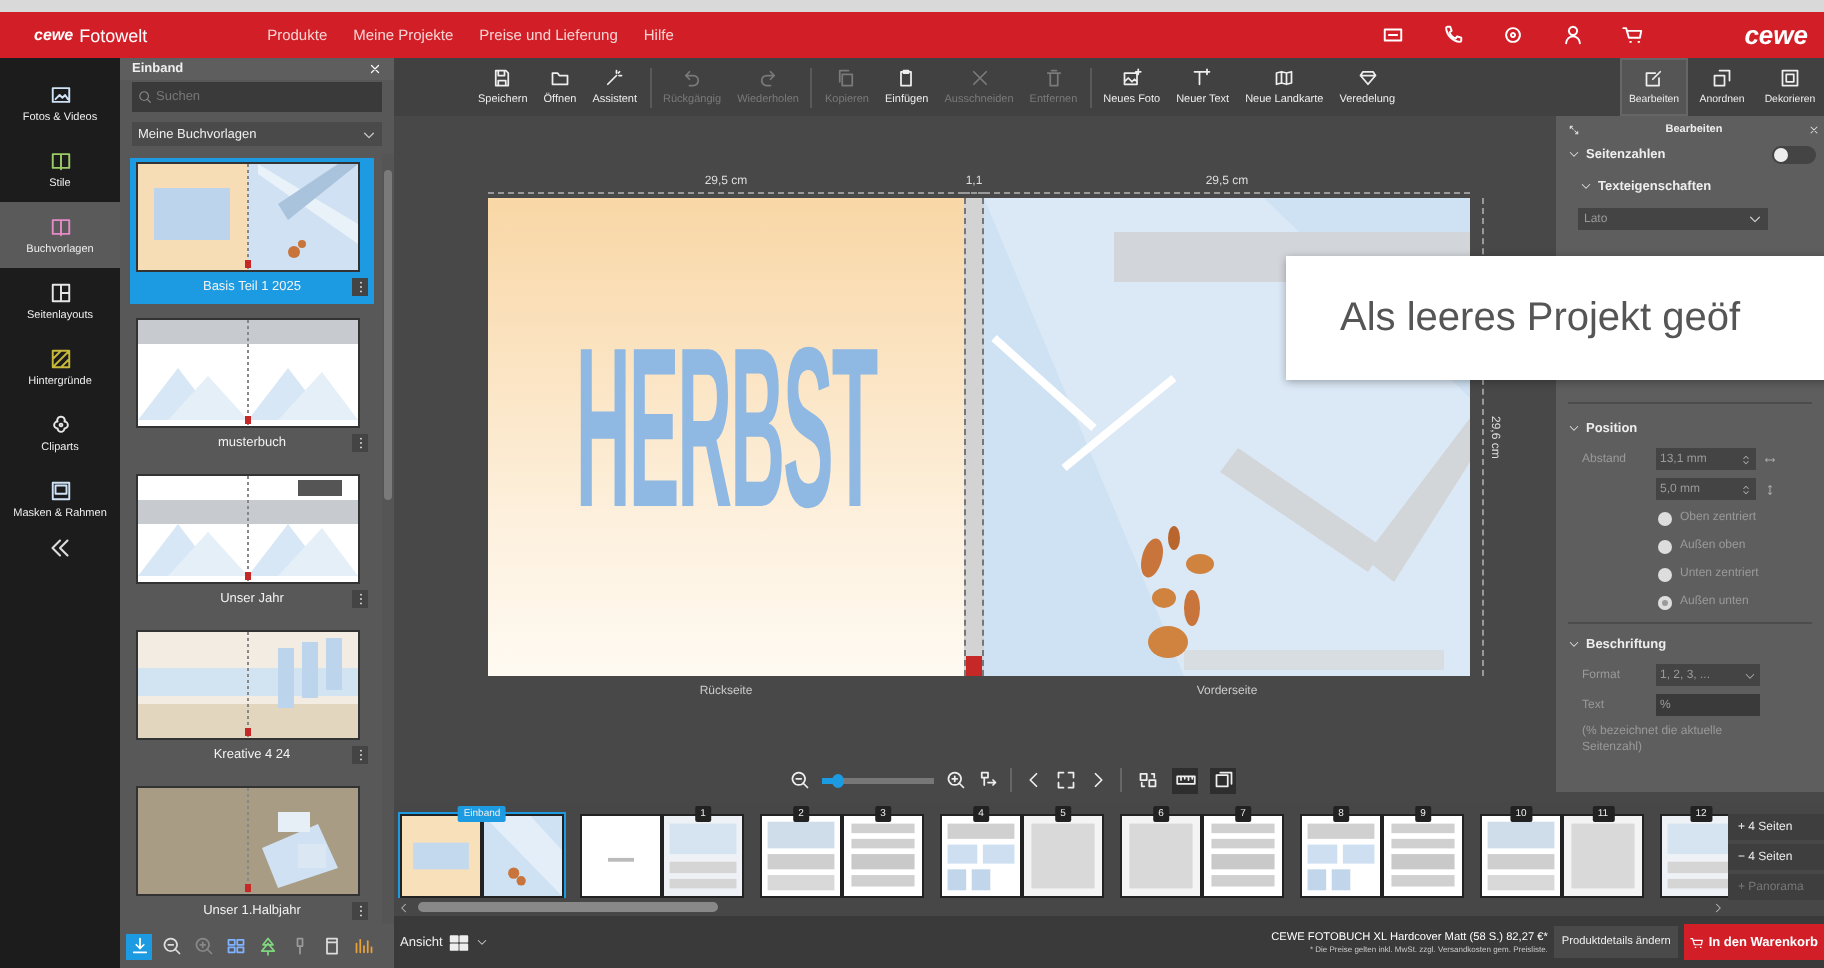  Describe the element at coordinates (1790, 78) in the screenshot. I see `frame-icon` at that location.